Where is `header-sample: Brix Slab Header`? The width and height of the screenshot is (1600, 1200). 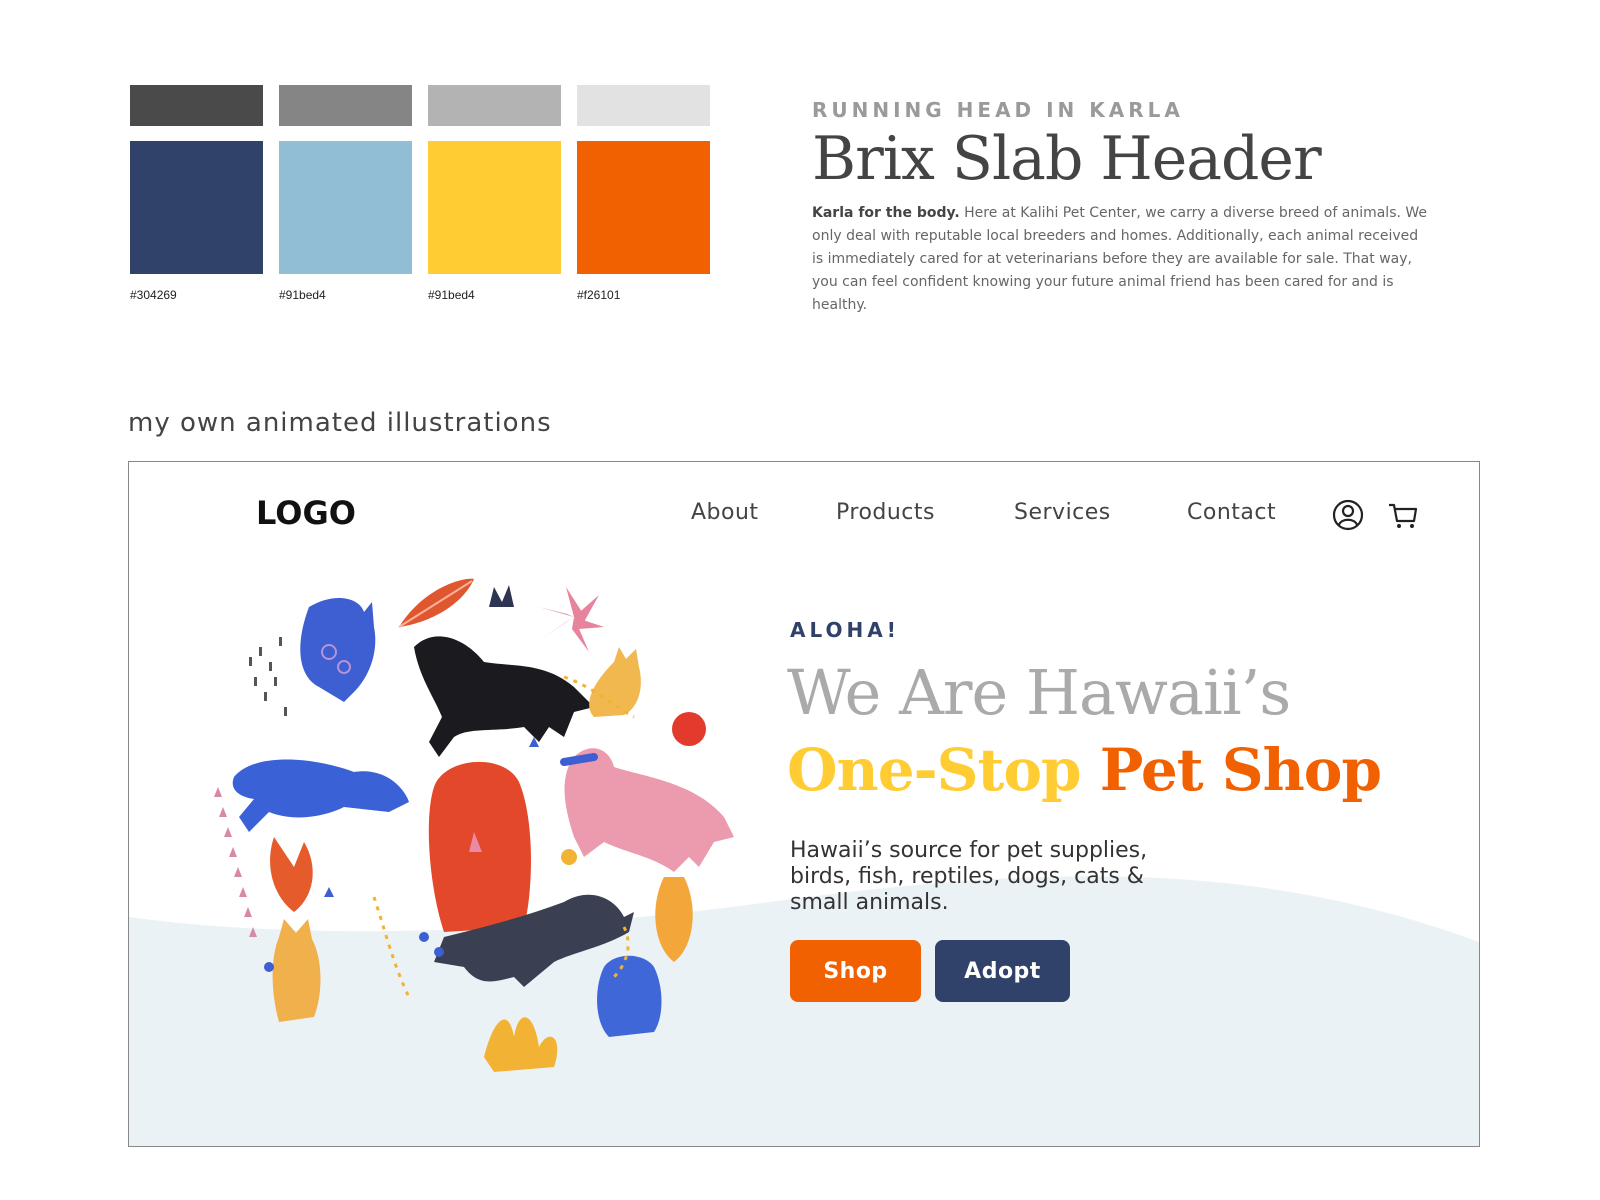
header-sample: Brix Slab Header is located at coordinates (1067, 159).